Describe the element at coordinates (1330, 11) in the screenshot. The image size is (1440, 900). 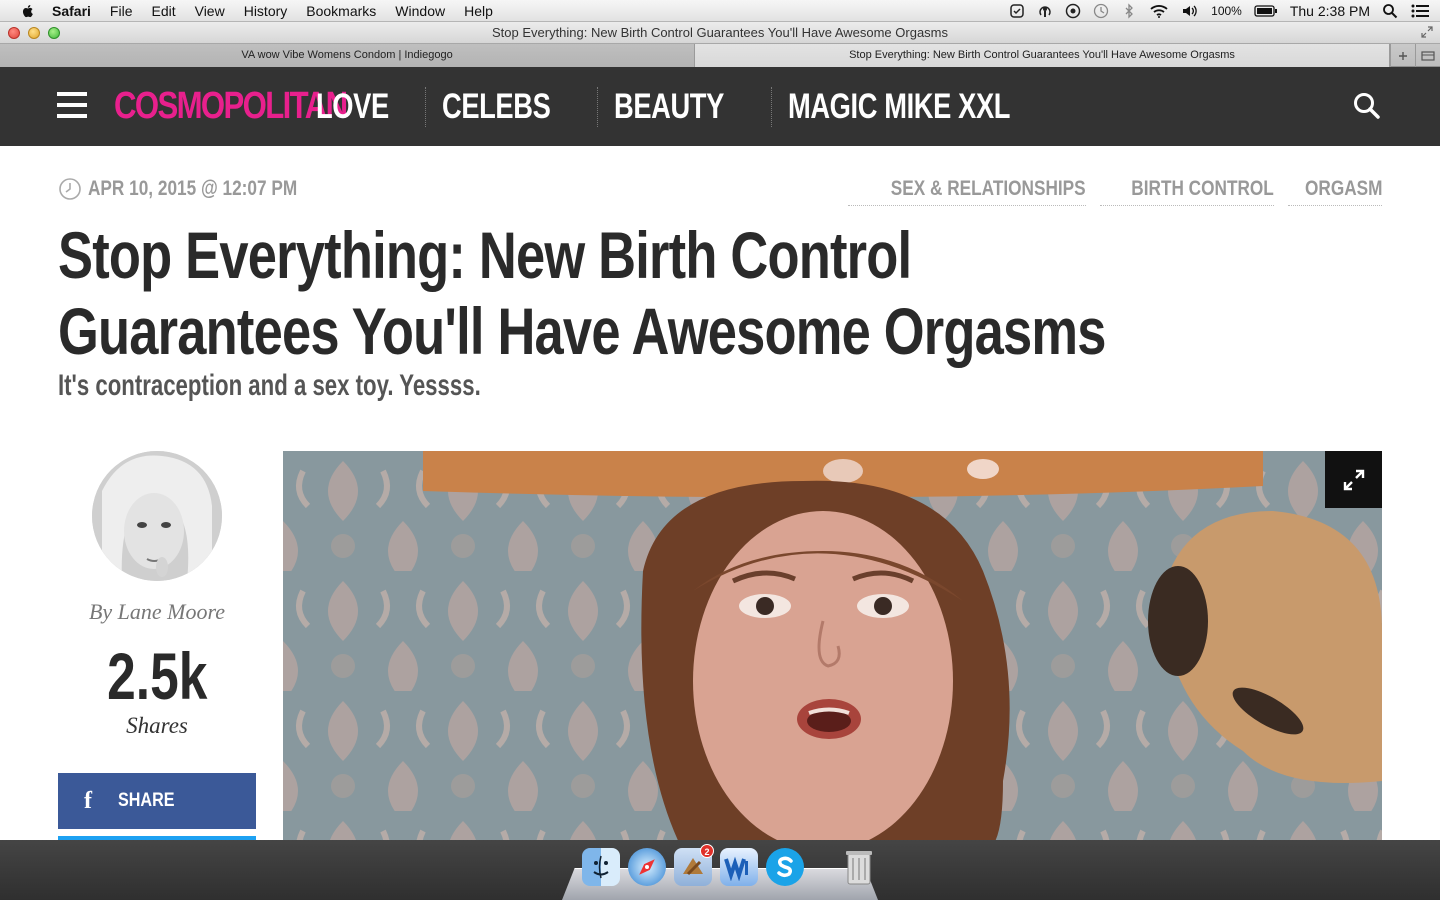
I see `menu-clock: Thu 2:38 PM` at that location.